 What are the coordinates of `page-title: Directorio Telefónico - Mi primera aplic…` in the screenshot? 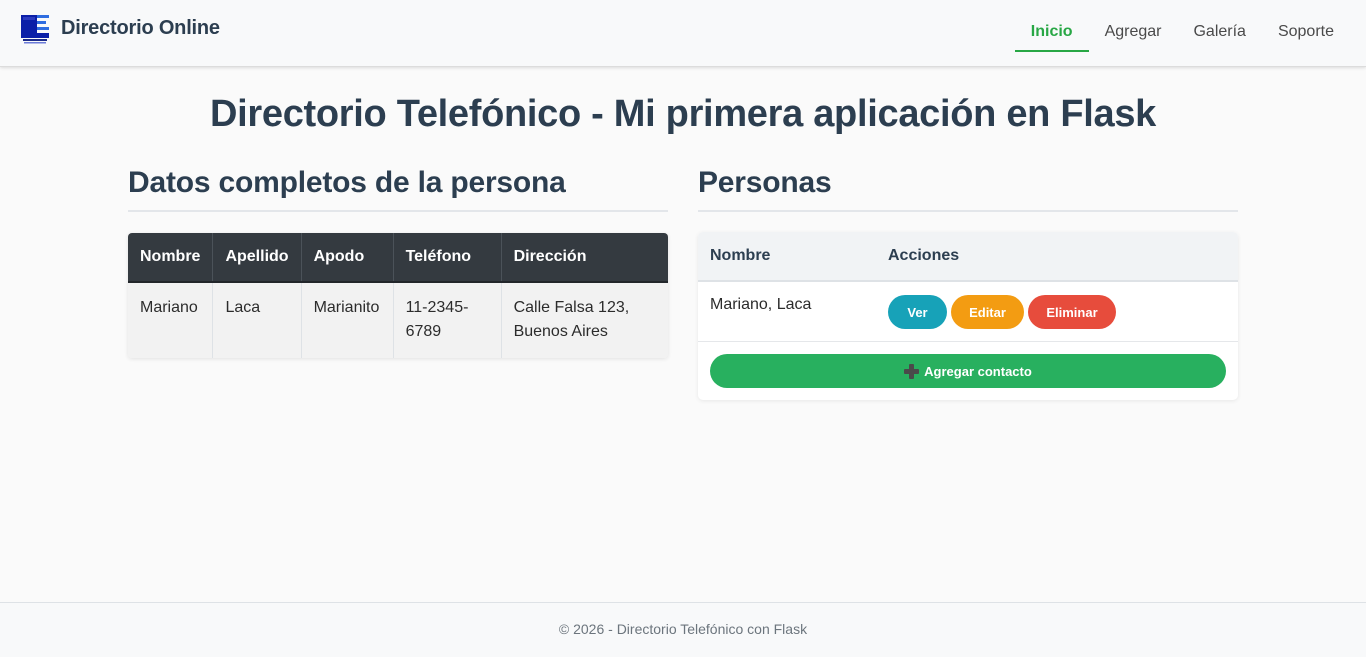 It's located at (682, 114).